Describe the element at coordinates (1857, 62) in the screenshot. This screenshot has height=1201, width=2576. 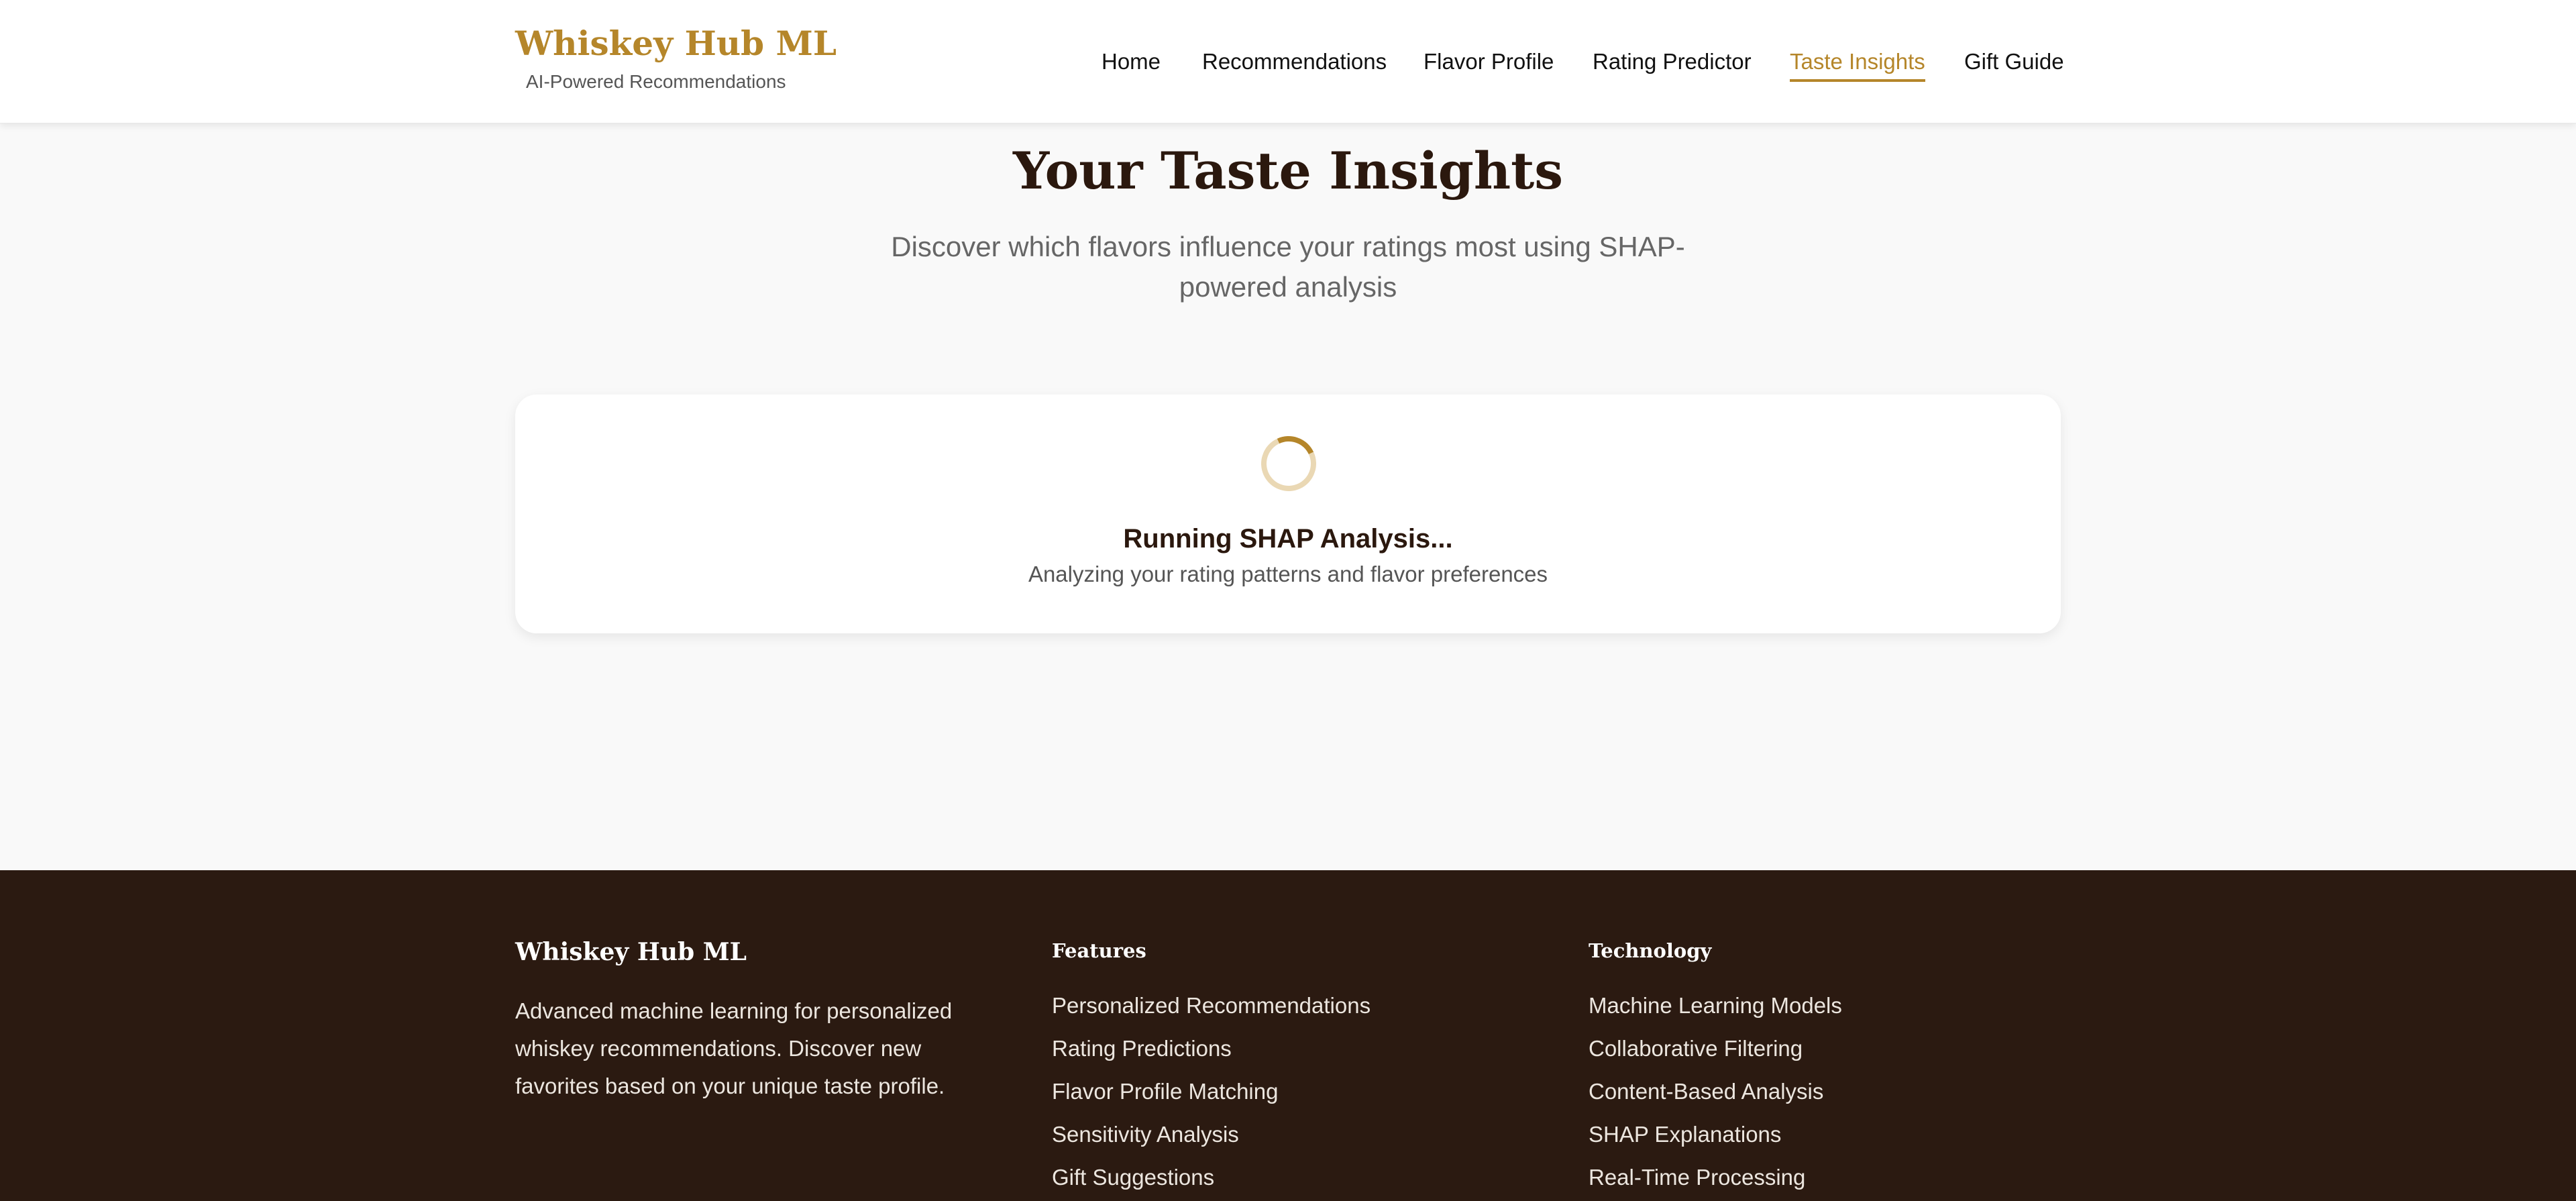
I see `nav-taste-insights: Taste Insights` at that location.